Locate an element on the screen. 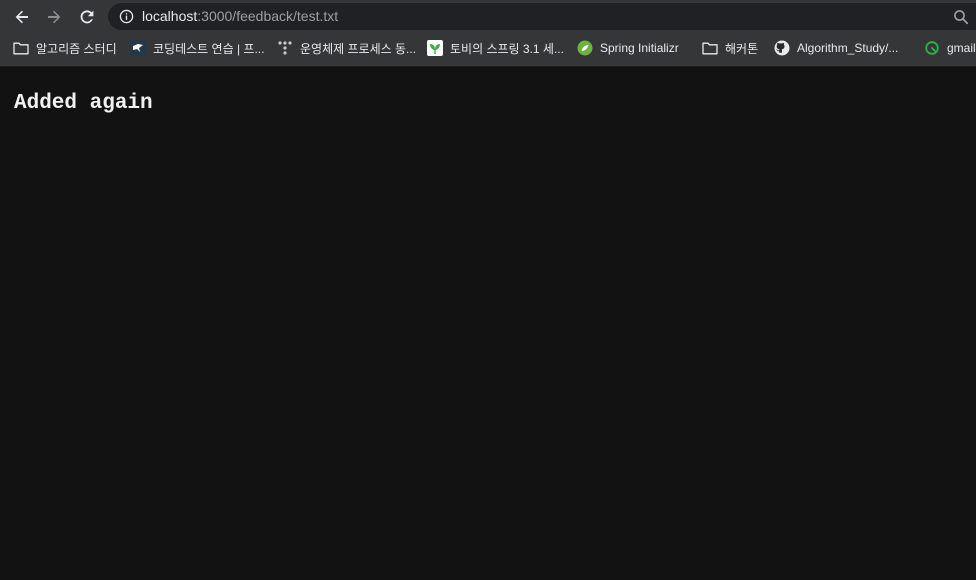 This screenshot has height=580, width=976. url-text: localhost:3000/feedback/test.txt is located at coordinates (240, 16).